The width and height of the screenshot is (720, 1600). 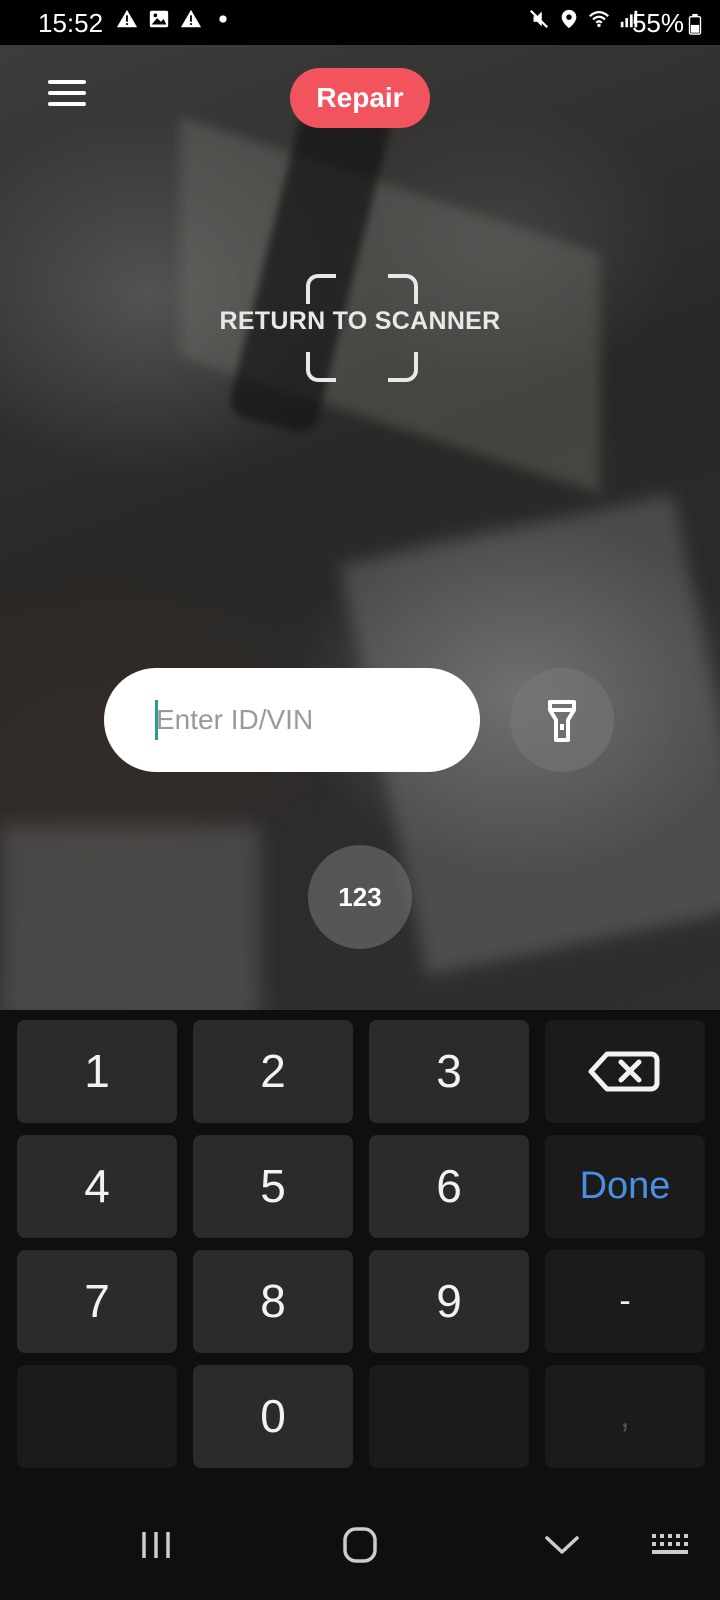 What do you see at coordinates (360, 22) in the screenshot?
I see `status-bar: 15:52 55%` at bounding box center [360, 22].